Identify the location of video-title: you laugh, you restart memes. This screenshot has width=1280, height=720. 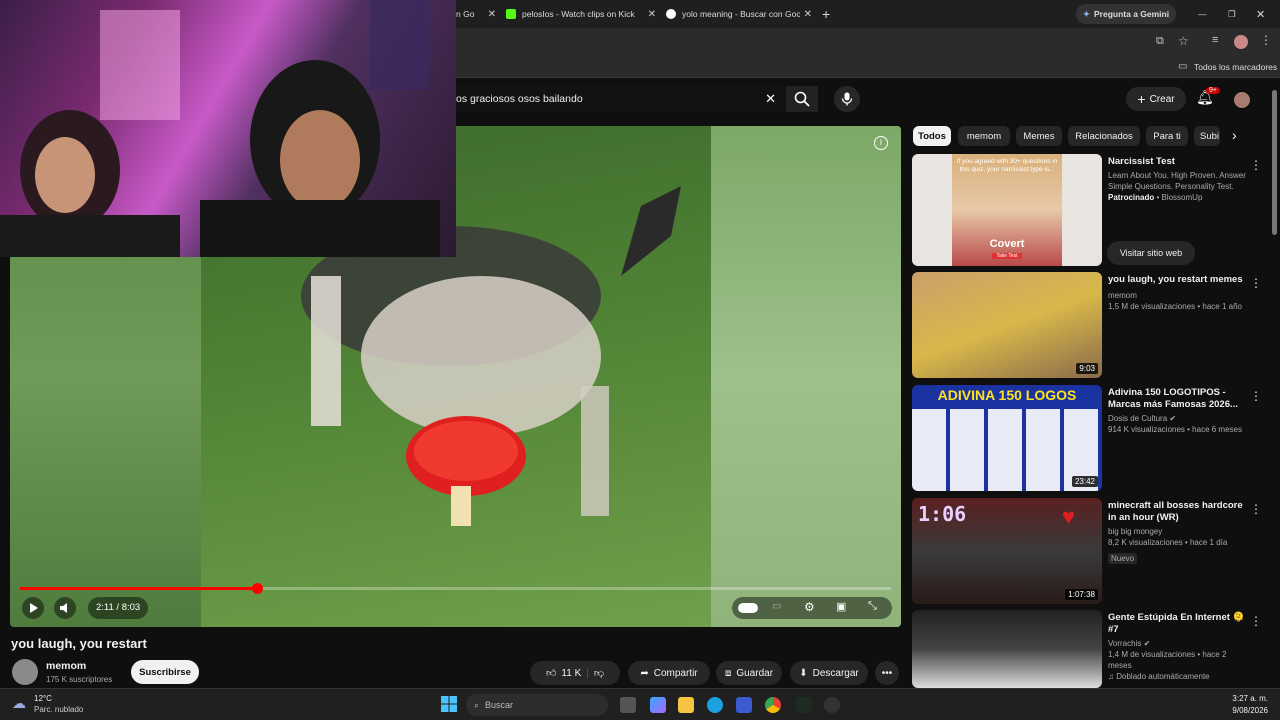
(1178, 280).